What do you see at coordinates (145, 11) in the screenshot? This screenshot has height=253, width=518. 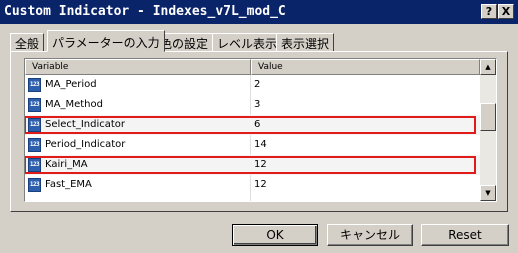 I see `window-title: Custom Indicator - Indexes_v7L_mod_C` at bounding box center [145, 11].